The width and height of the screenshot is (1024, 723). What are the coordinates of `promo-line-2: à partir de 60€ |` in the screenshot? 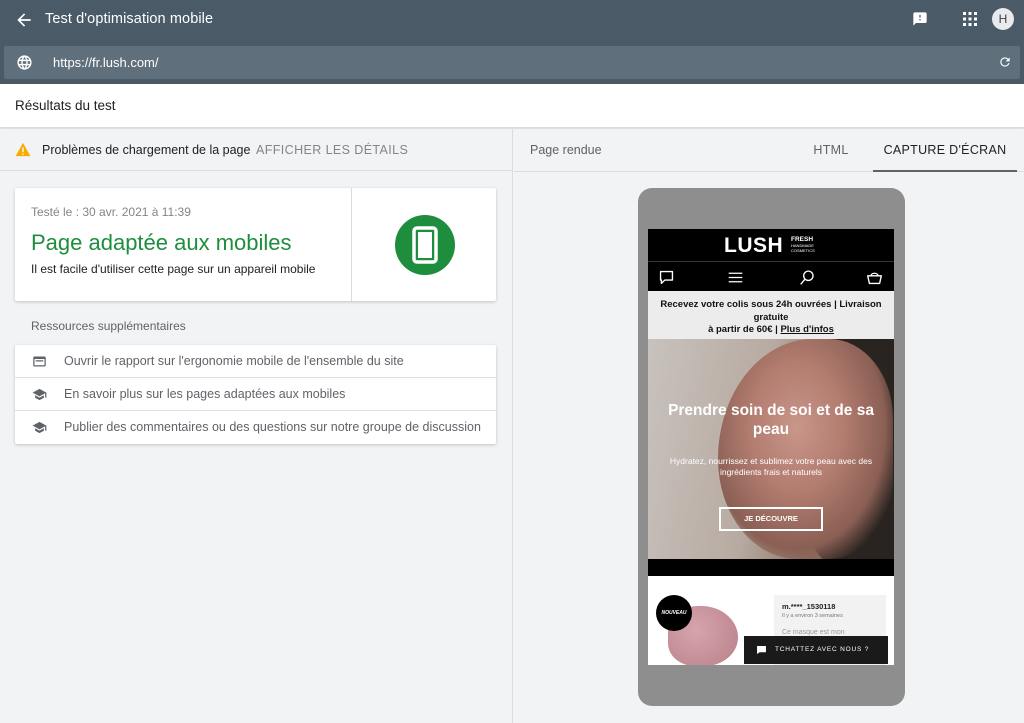 It's located at (744, 329).